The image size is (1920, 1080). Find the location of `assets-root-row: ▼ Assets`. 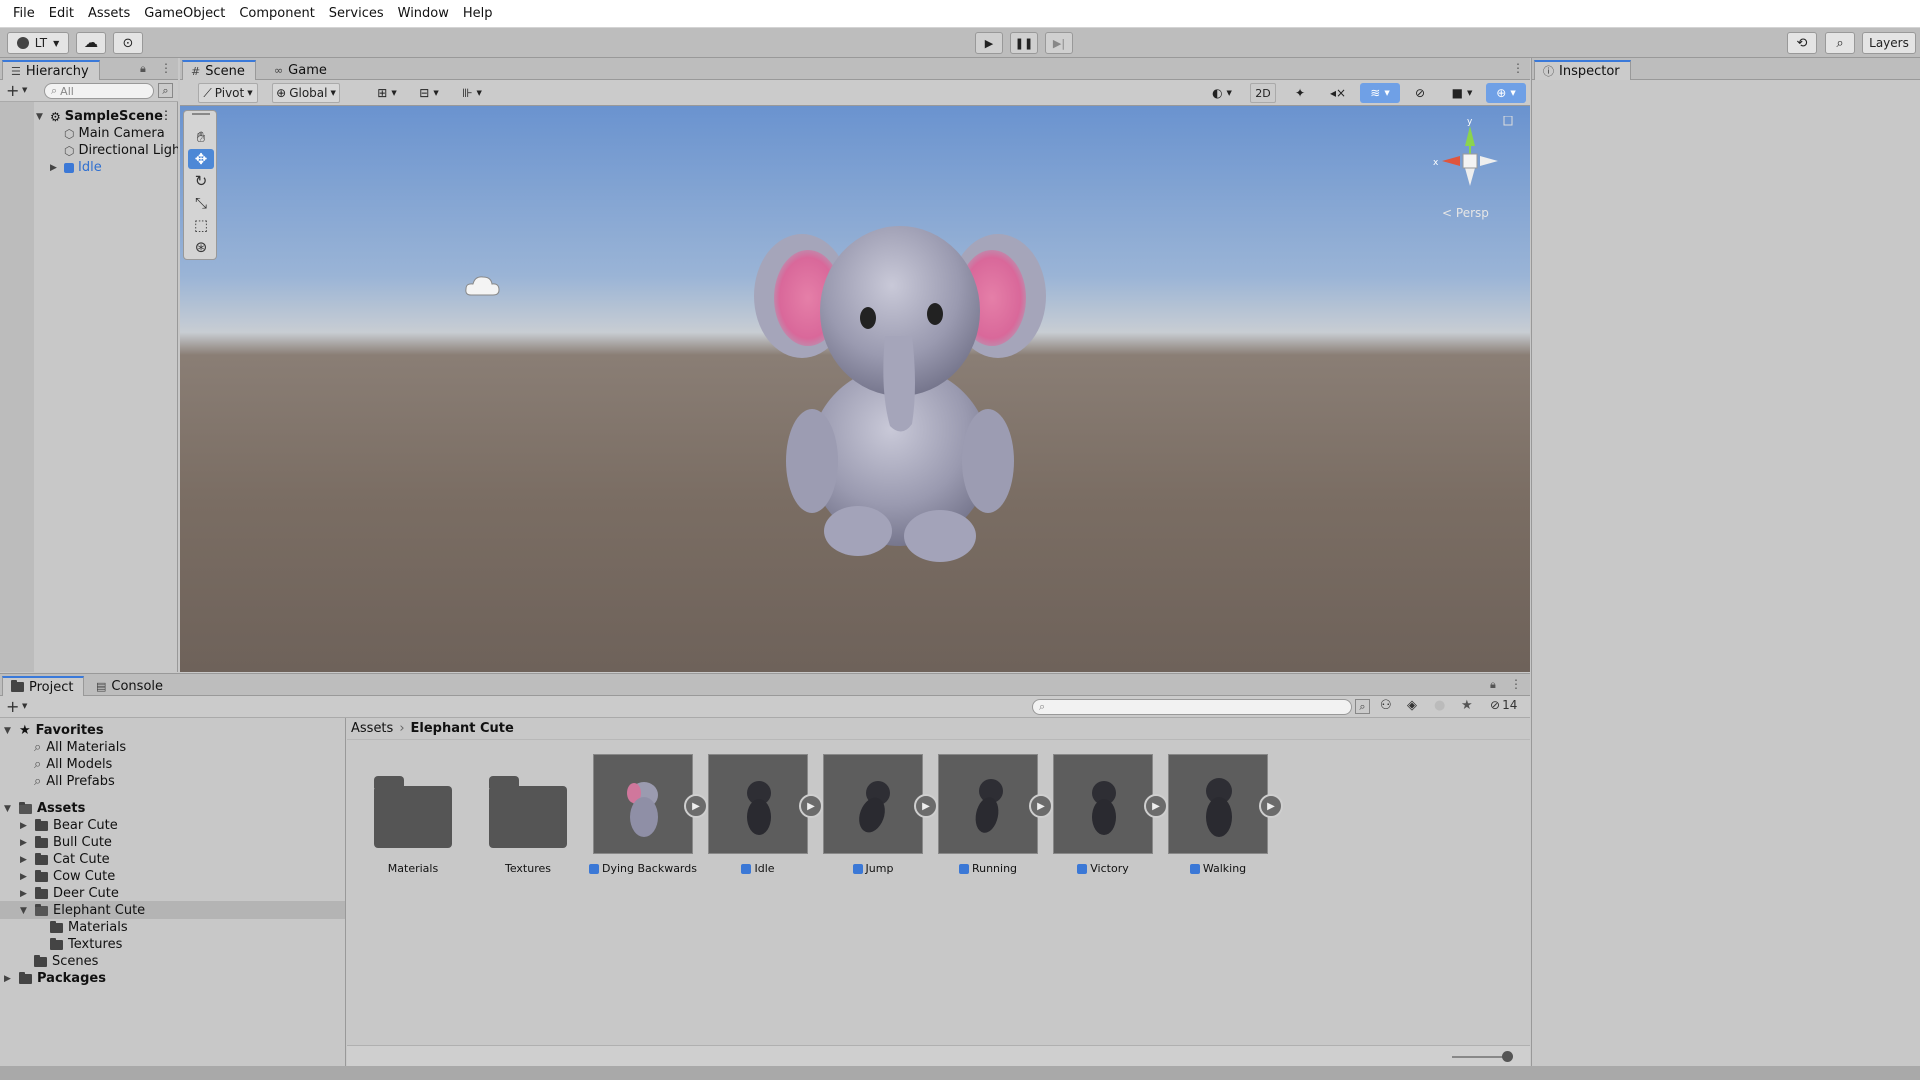

assets-root-row: ▼ Assets is located at coordinates (44, 808).